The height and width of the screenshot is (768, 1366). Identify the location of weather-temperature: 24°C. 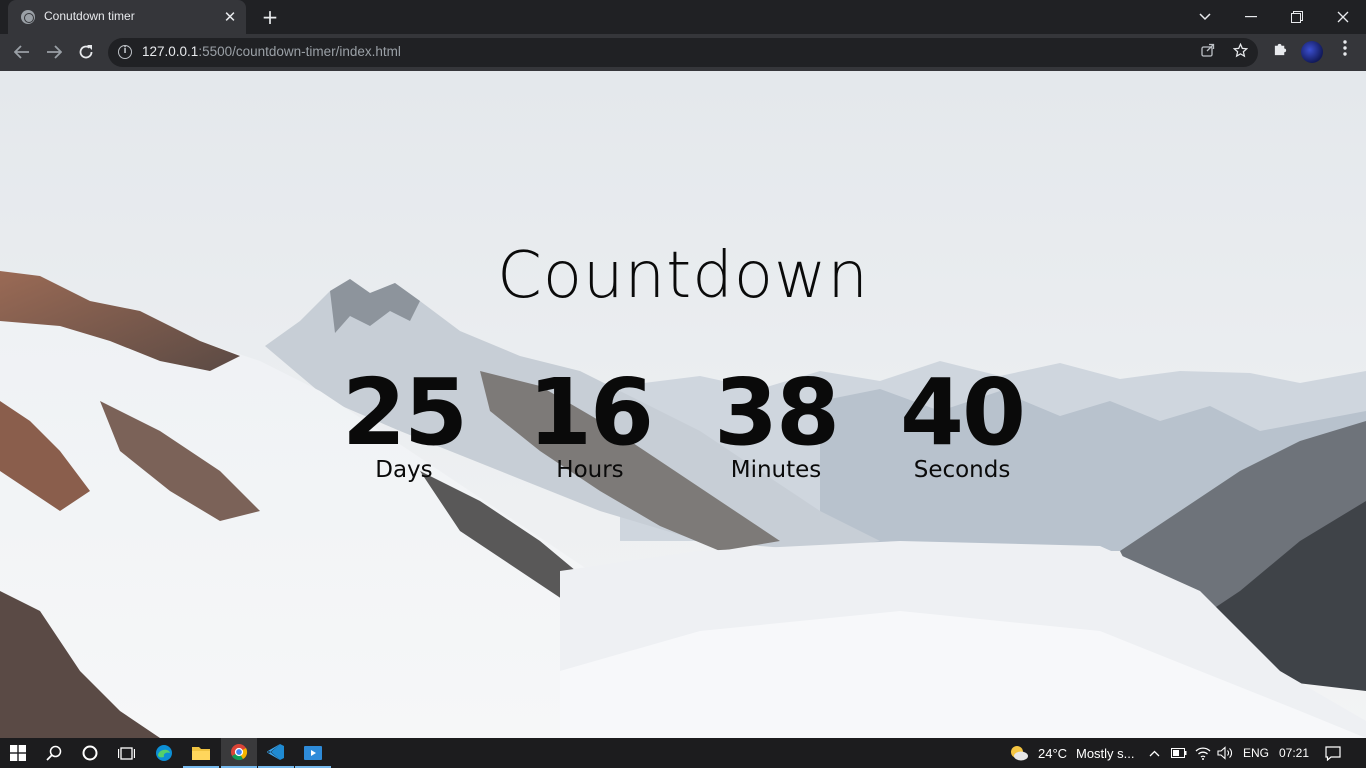
(1052, 753).